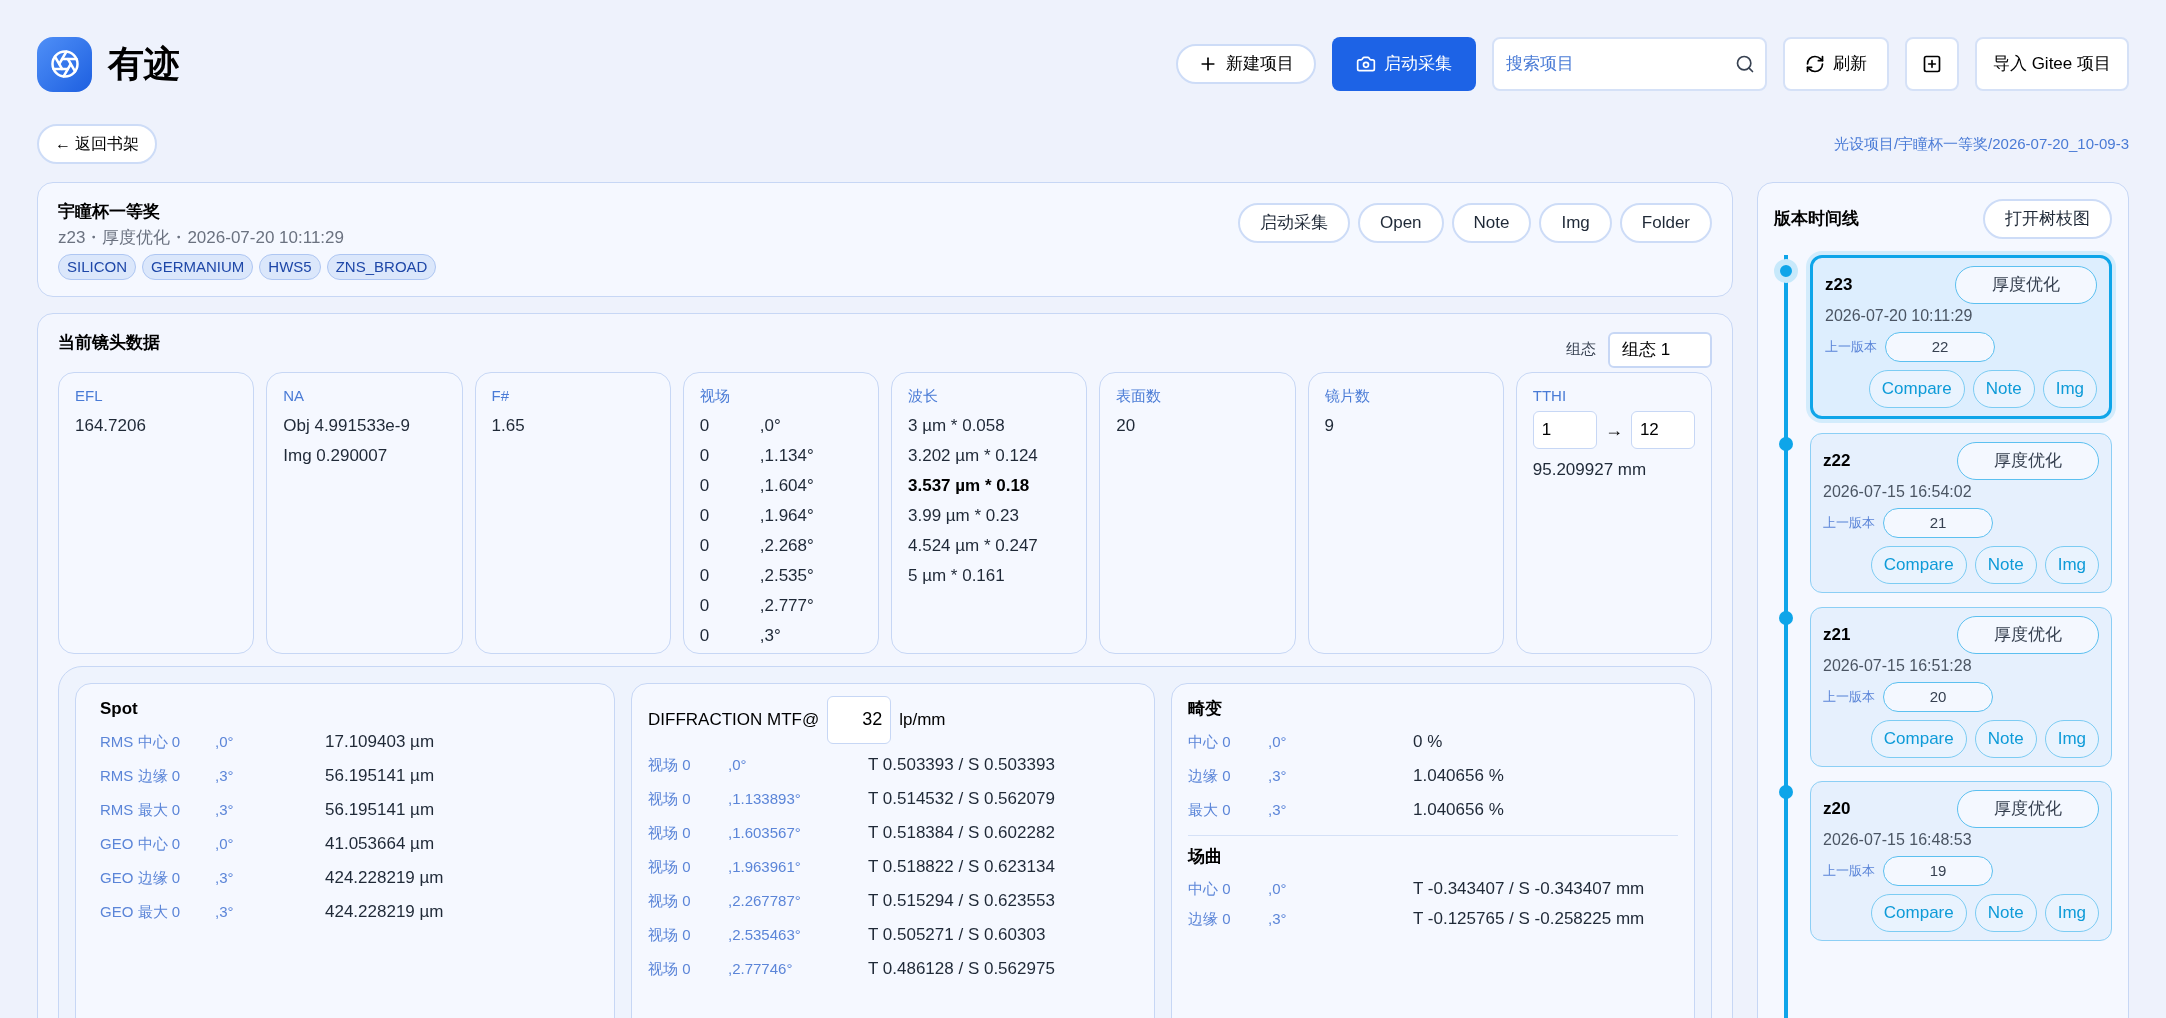 This screenshot has height=1018, width=2166. I want to click on config-label: 组态, so click(1581, 349).